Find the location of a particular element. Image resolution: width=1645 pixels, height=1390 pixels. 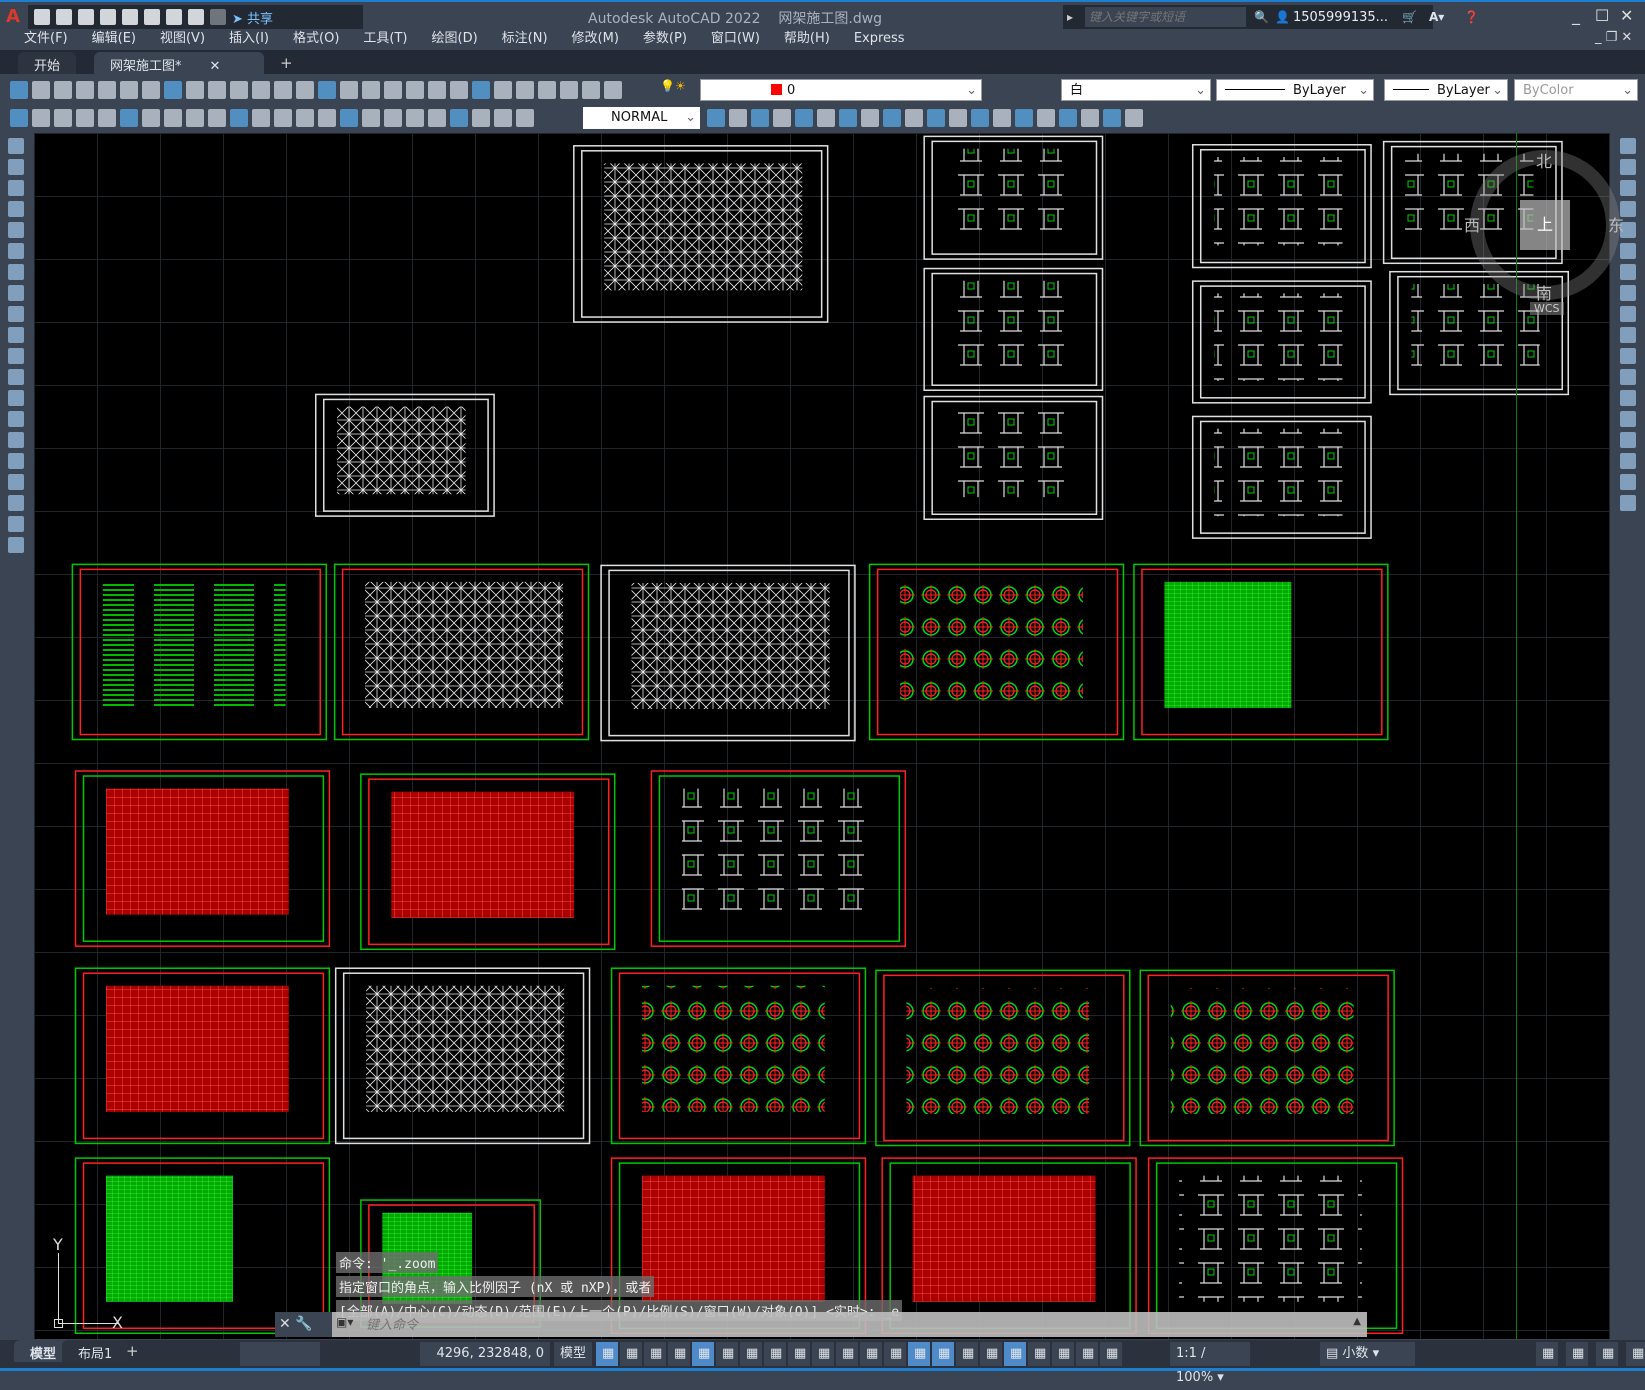

doc-restore-button: _ ❐ ✕ is located at coordinates (1613, 37).